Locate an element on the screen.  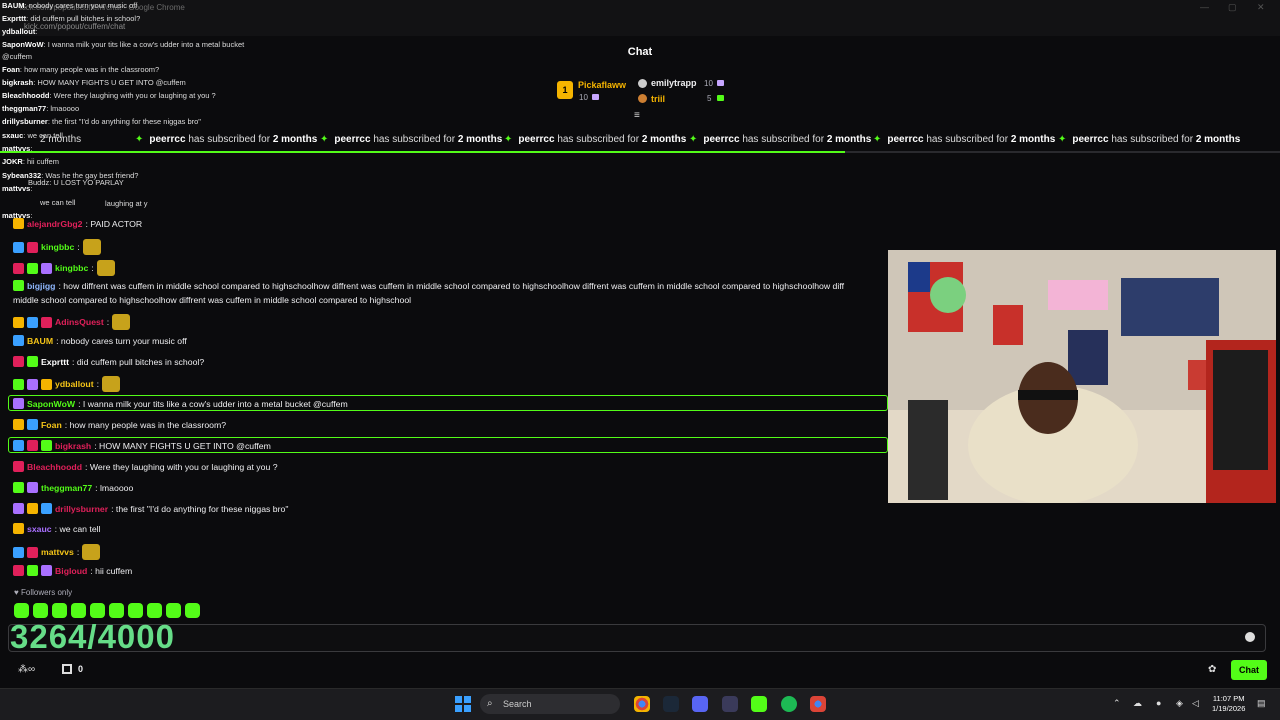
chat-send-button: Chat is located at coordinates (1249, 670).